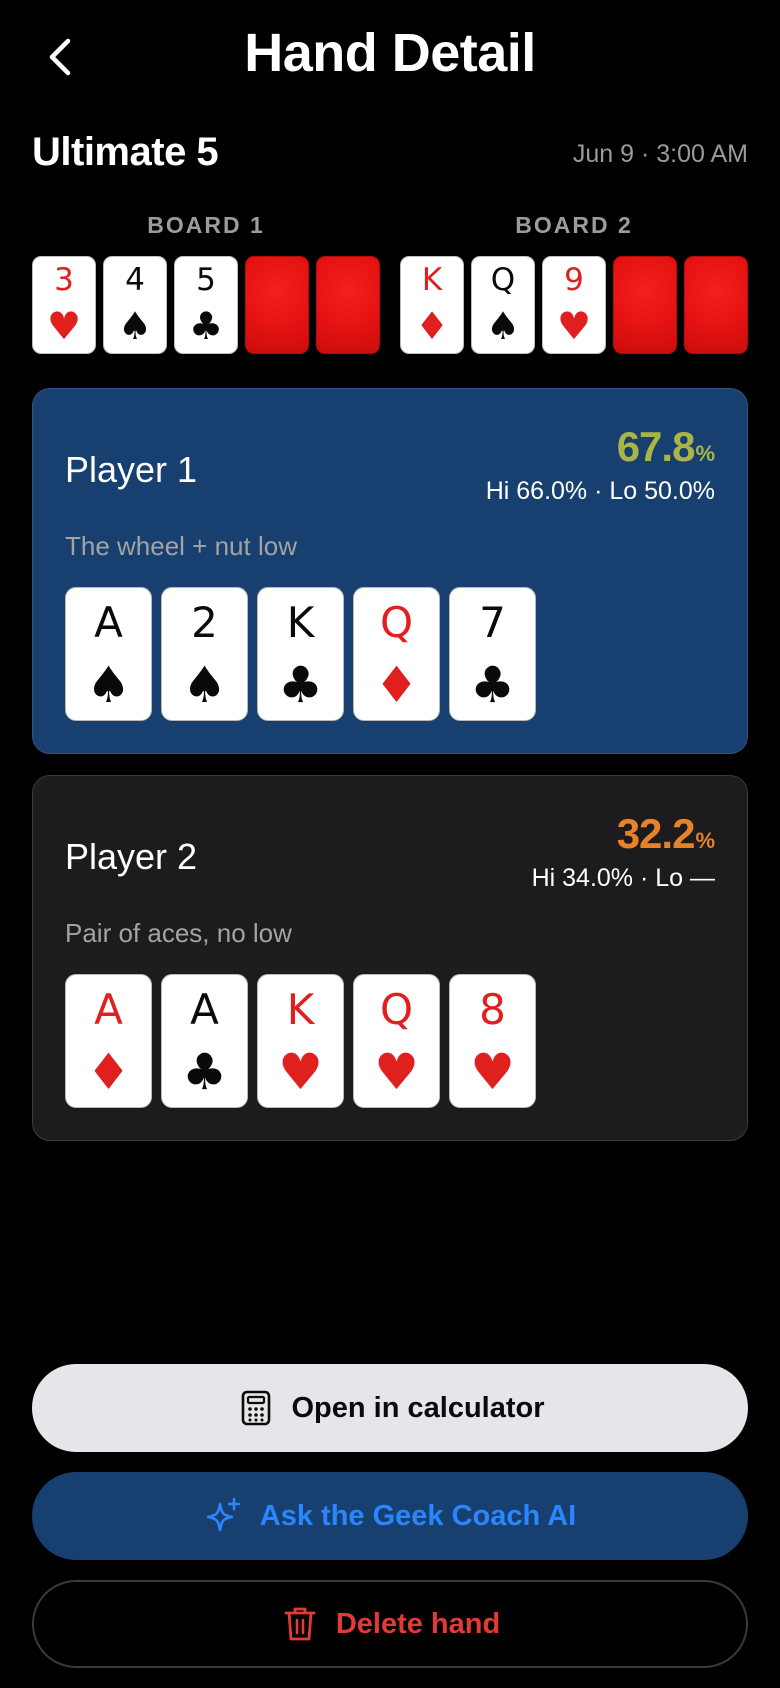  I want to click on board-1-card-5-facedown, so click(348, 305).